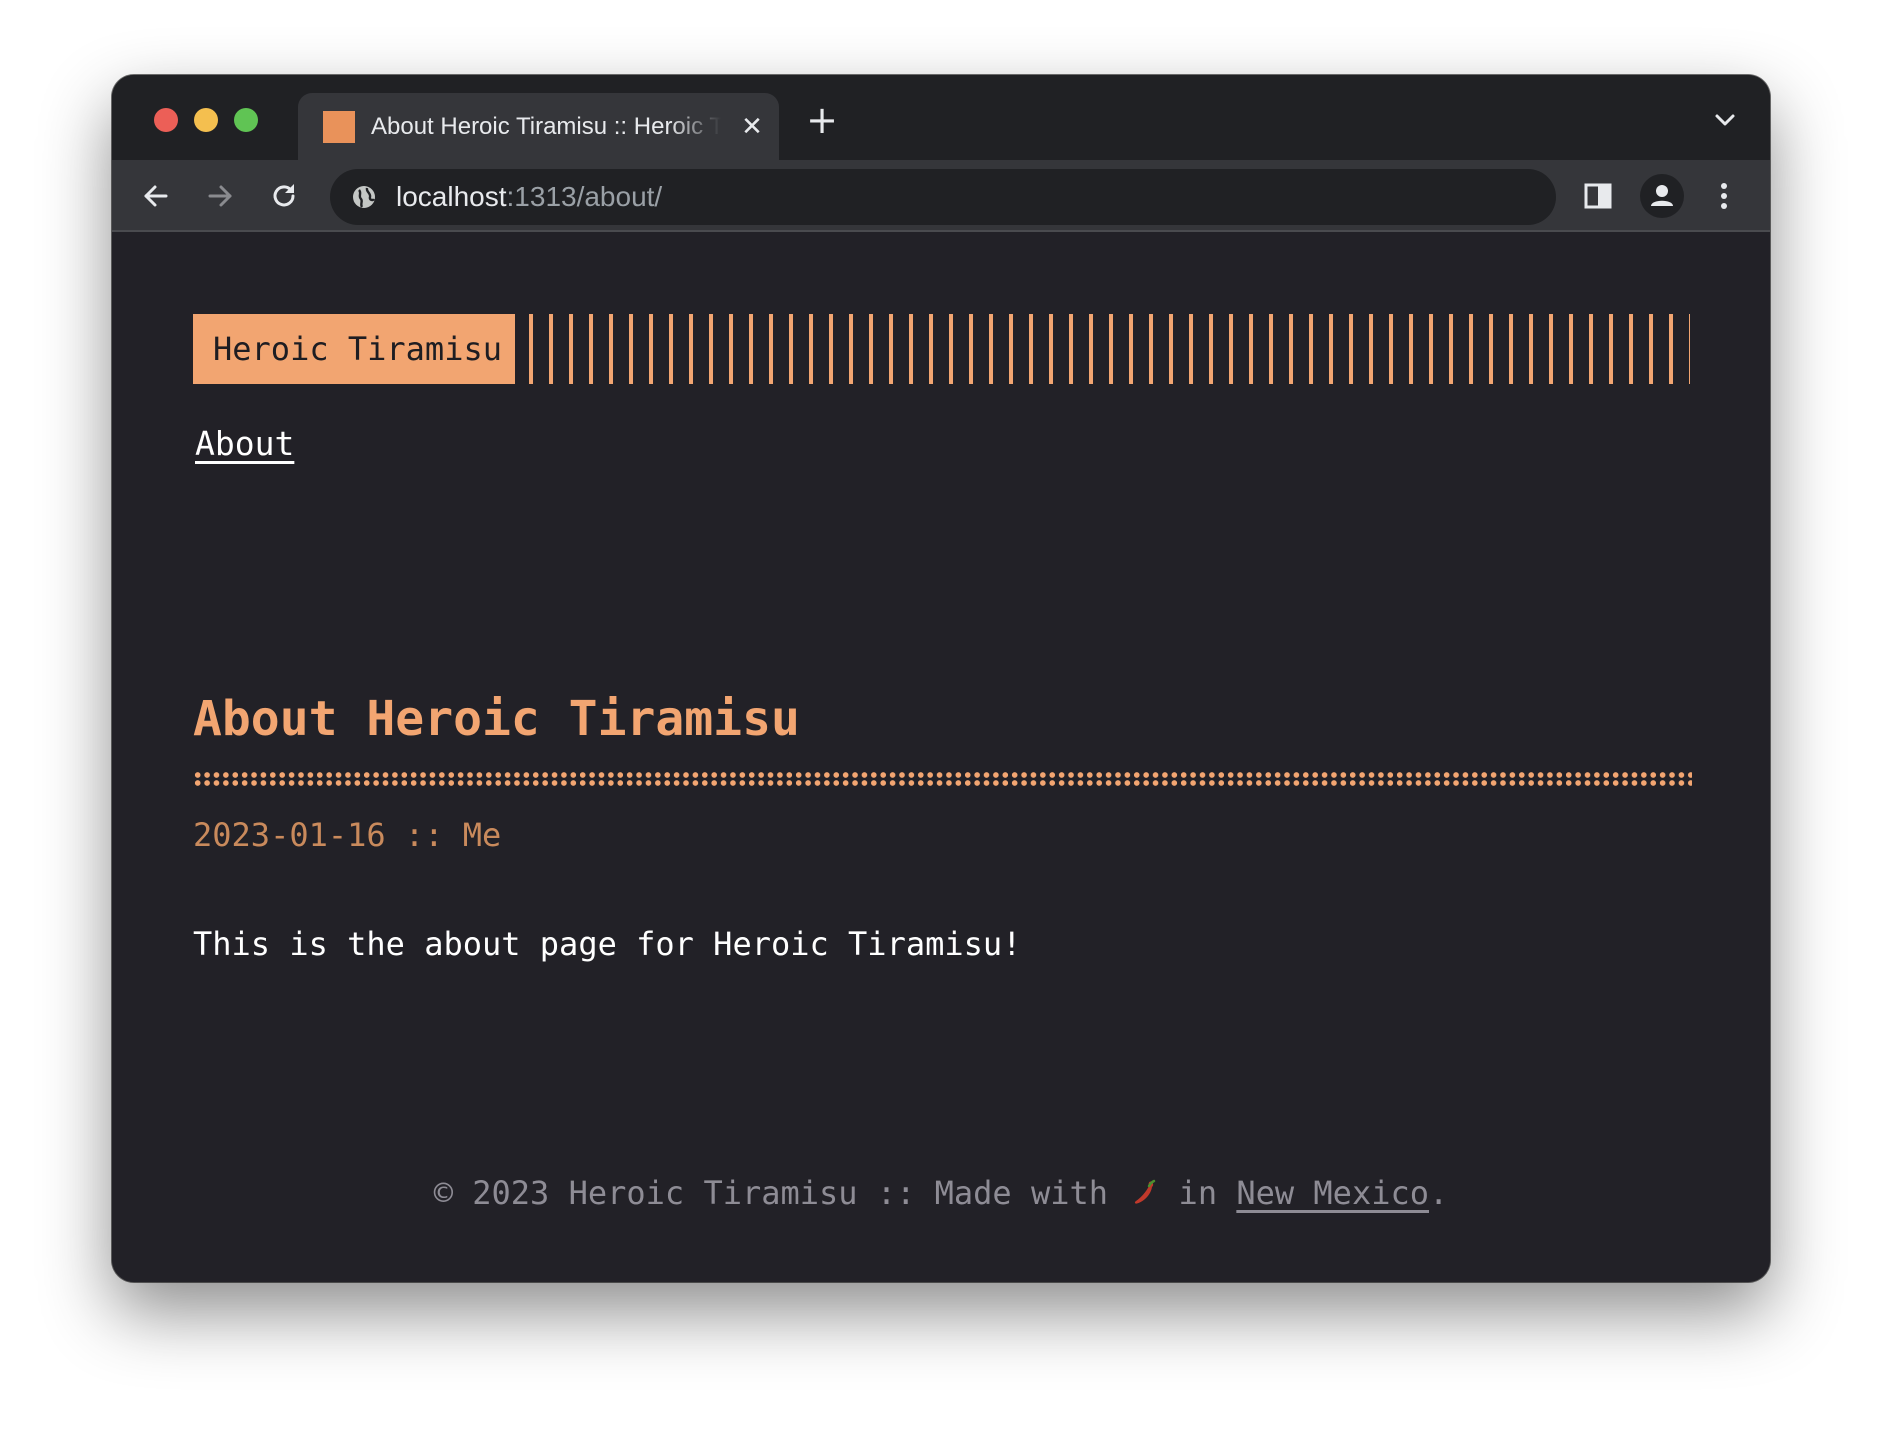 This screenshot has width=1882, height=1430. Describe the element at coordinates (496, 719) in the screenshot. I see `page-title: About Heroic Tiramisu` at that location.